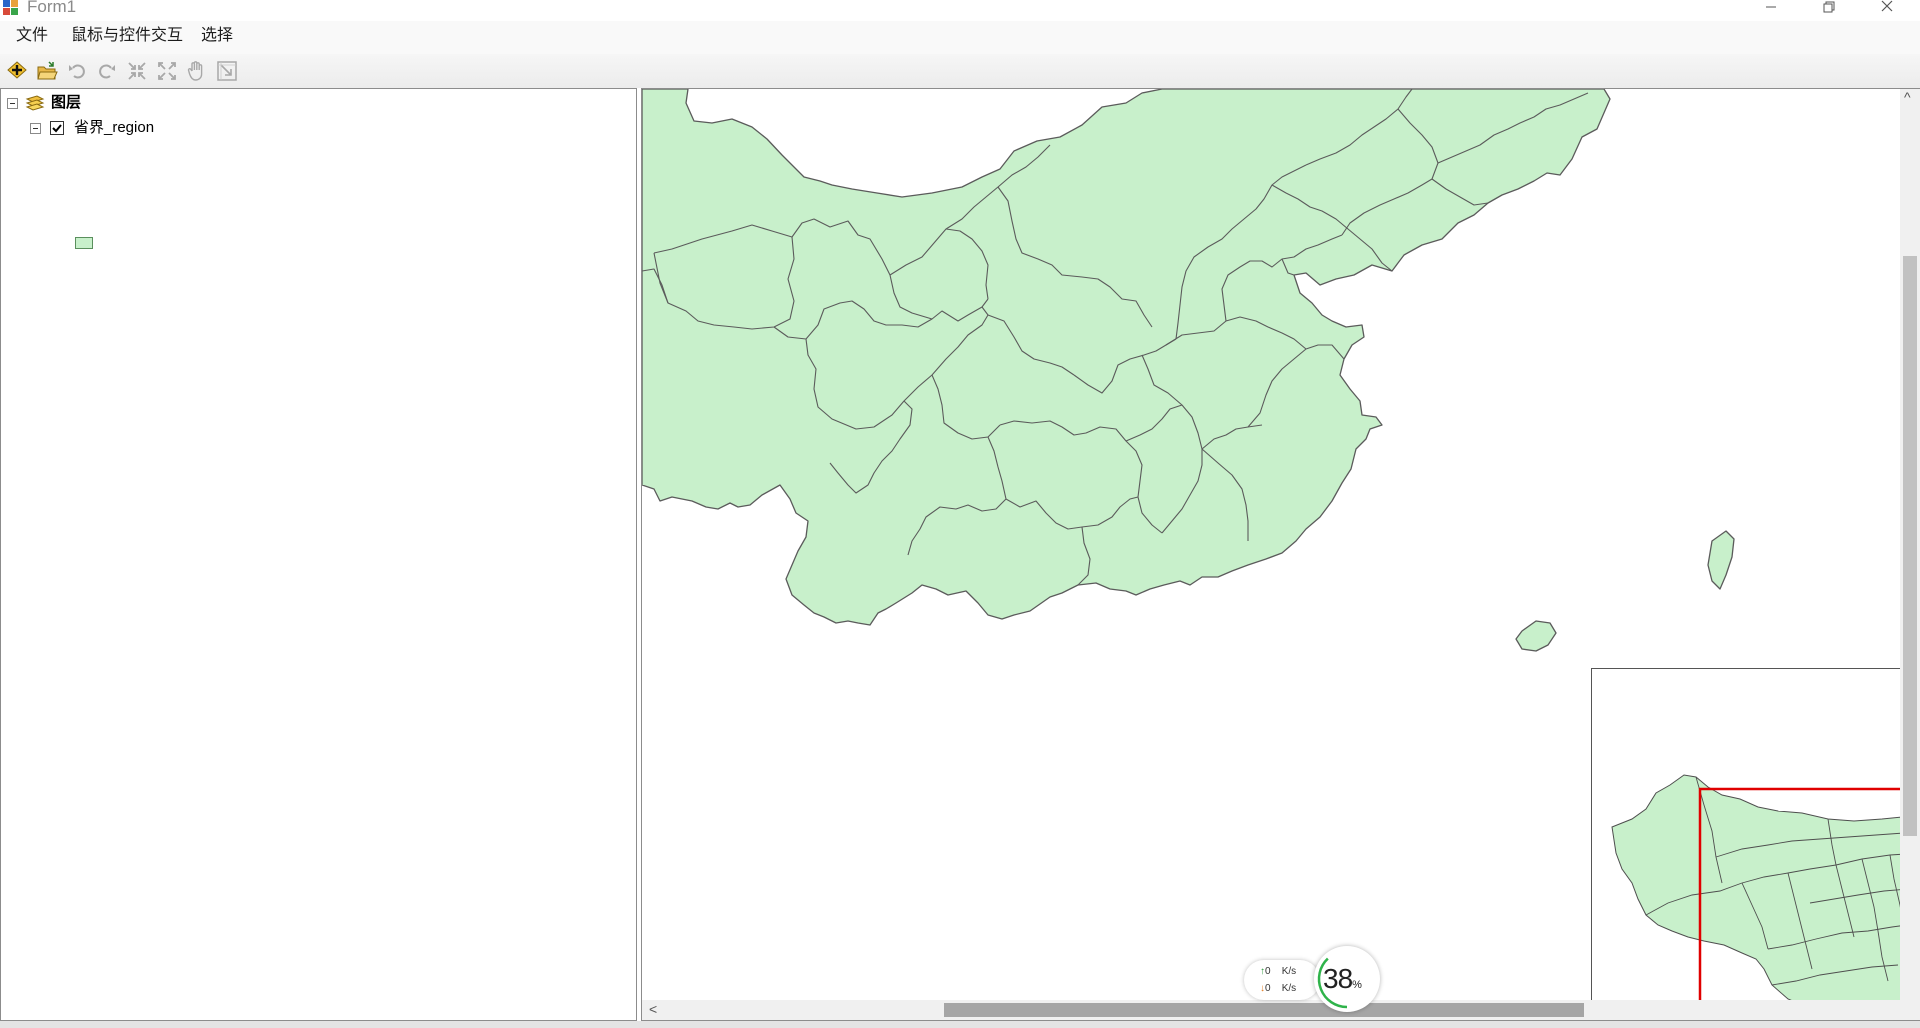  Describe the element at coordinates (137, 71) in the screenshot. I see `zoom-in-fixed-icon` at that location.